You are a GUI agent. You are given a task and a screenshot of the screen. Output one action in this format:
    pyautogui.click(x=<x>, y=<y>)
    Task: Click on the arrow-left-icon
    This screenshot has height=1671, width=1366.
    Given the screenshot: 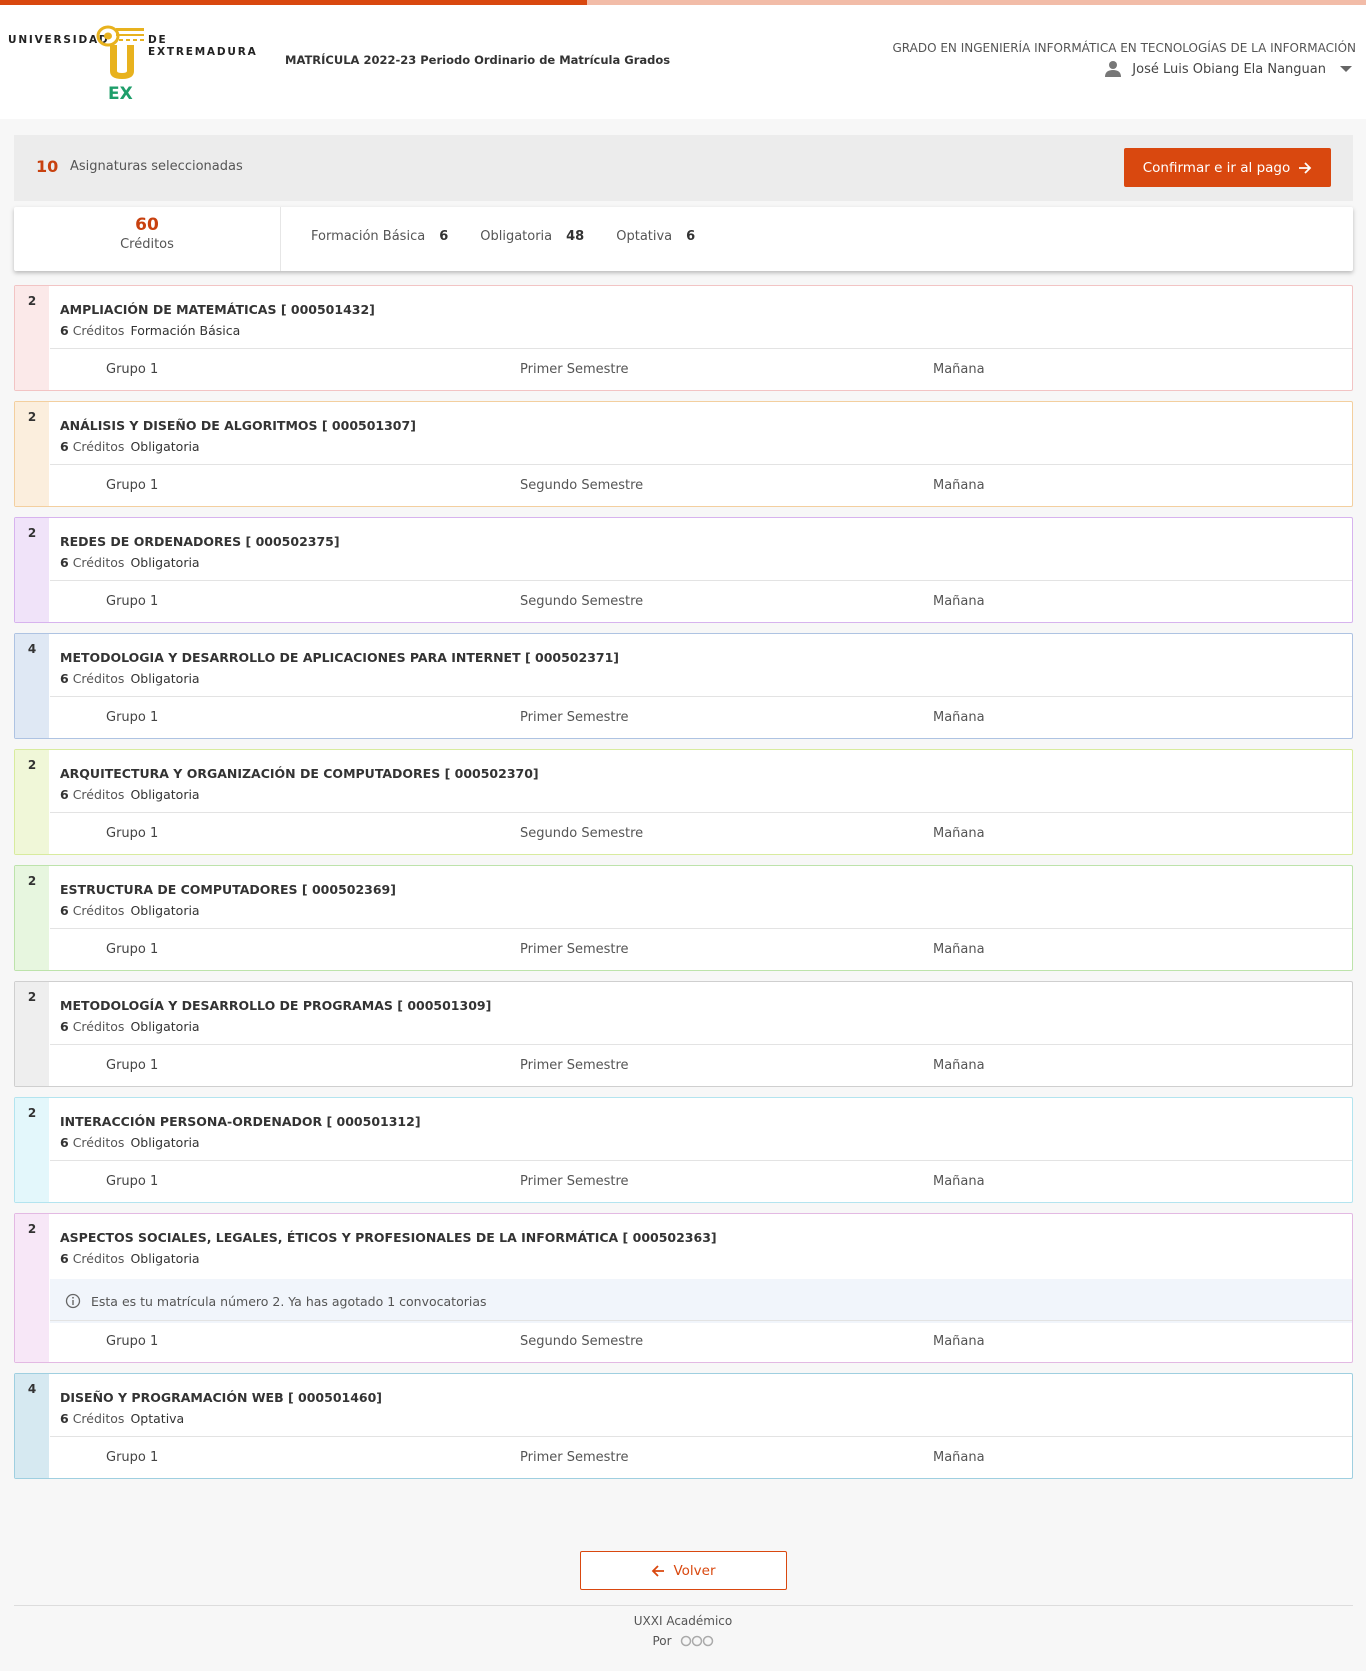 What is the action you would take?
    pyautogui.click(x=658, y=1570)
    